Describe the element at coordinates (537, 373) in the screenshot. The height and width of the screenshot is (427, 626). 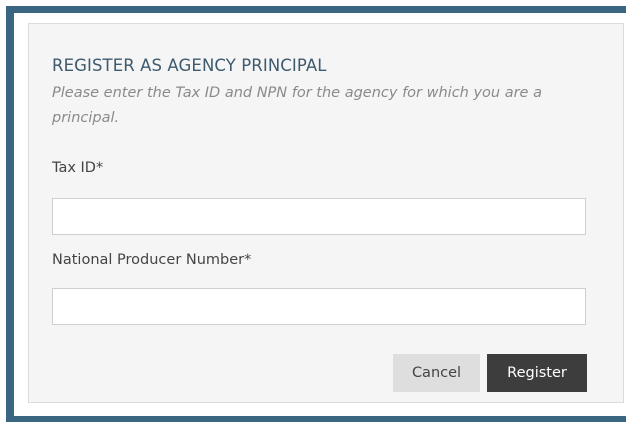
I see `register-button: Register` at that location.